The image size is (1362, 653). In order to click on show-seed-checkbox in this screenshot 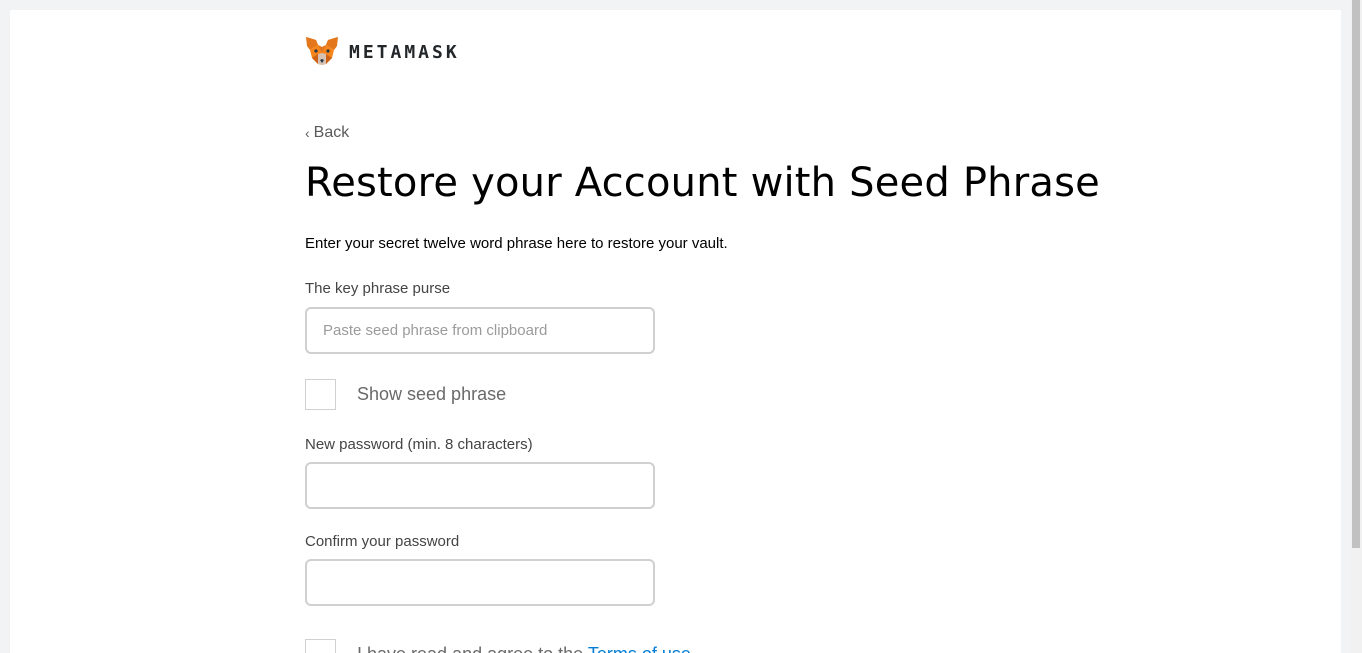, I will do `click(320, 394)`.